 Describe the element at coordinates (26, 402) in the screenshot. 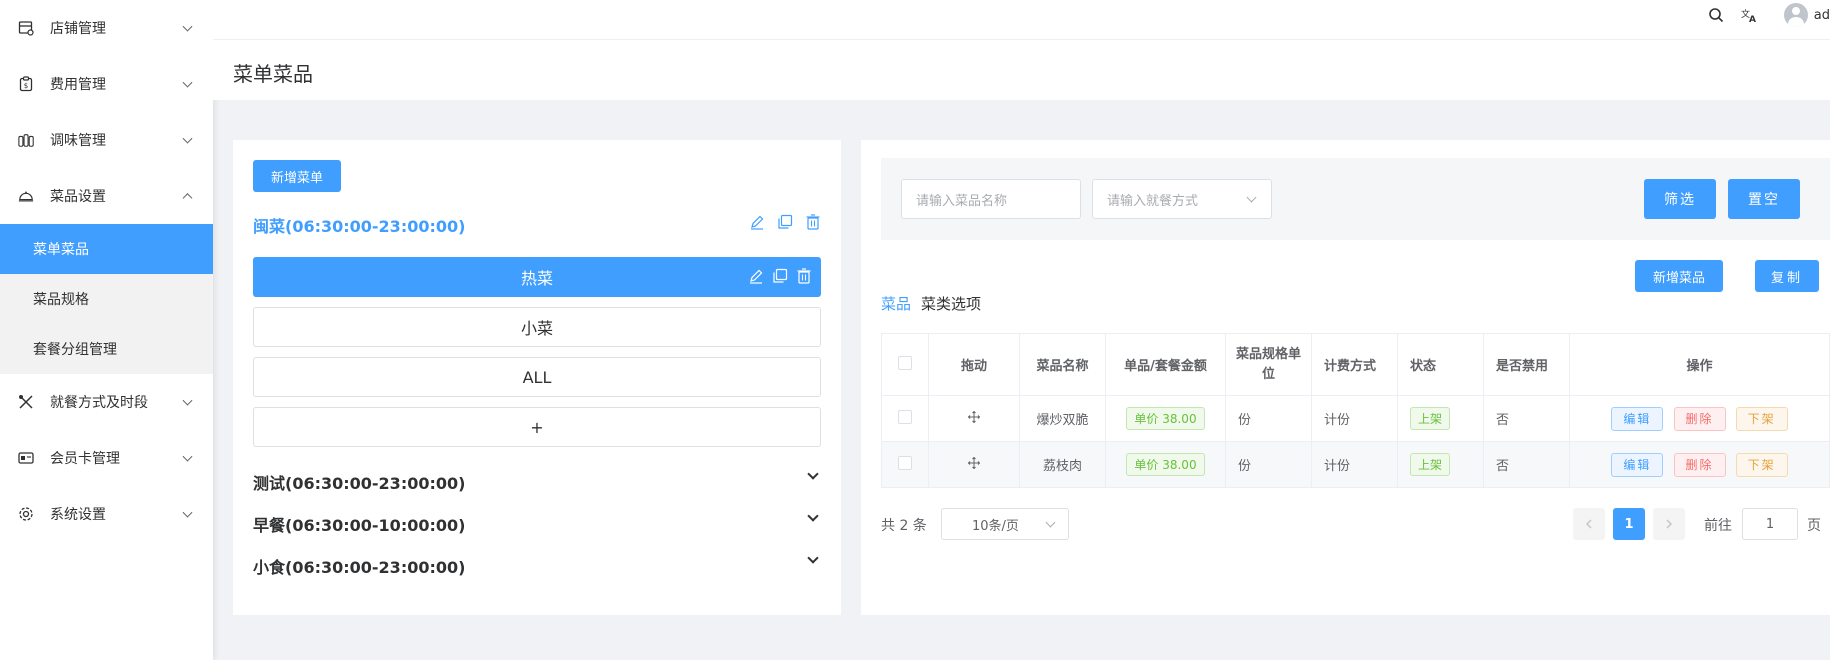

I see `dining-icon` at that location.